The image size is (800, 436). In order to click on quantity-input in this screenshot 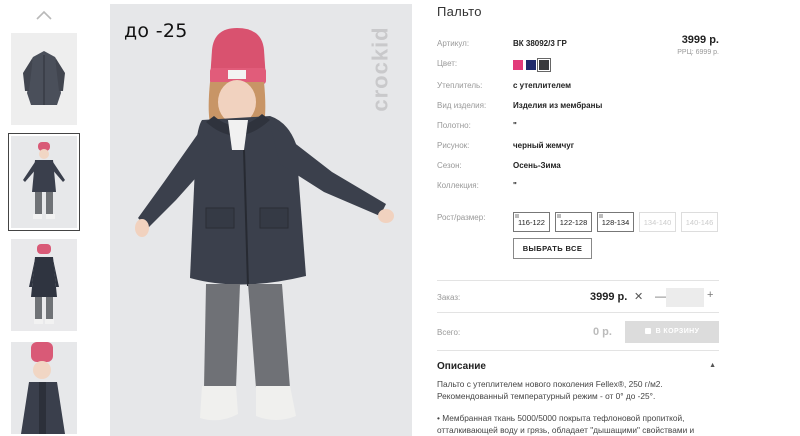, I will do `click(685, 297)`.